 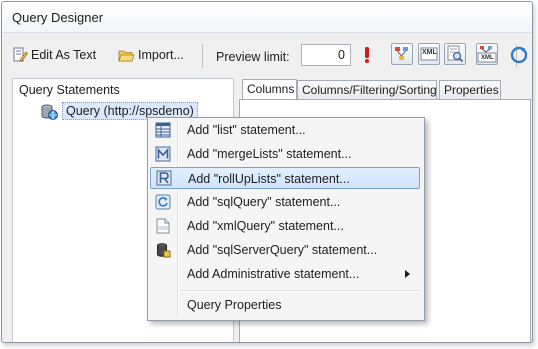 I want to click on xml-relationship-icon, so click(x=487, y=54).